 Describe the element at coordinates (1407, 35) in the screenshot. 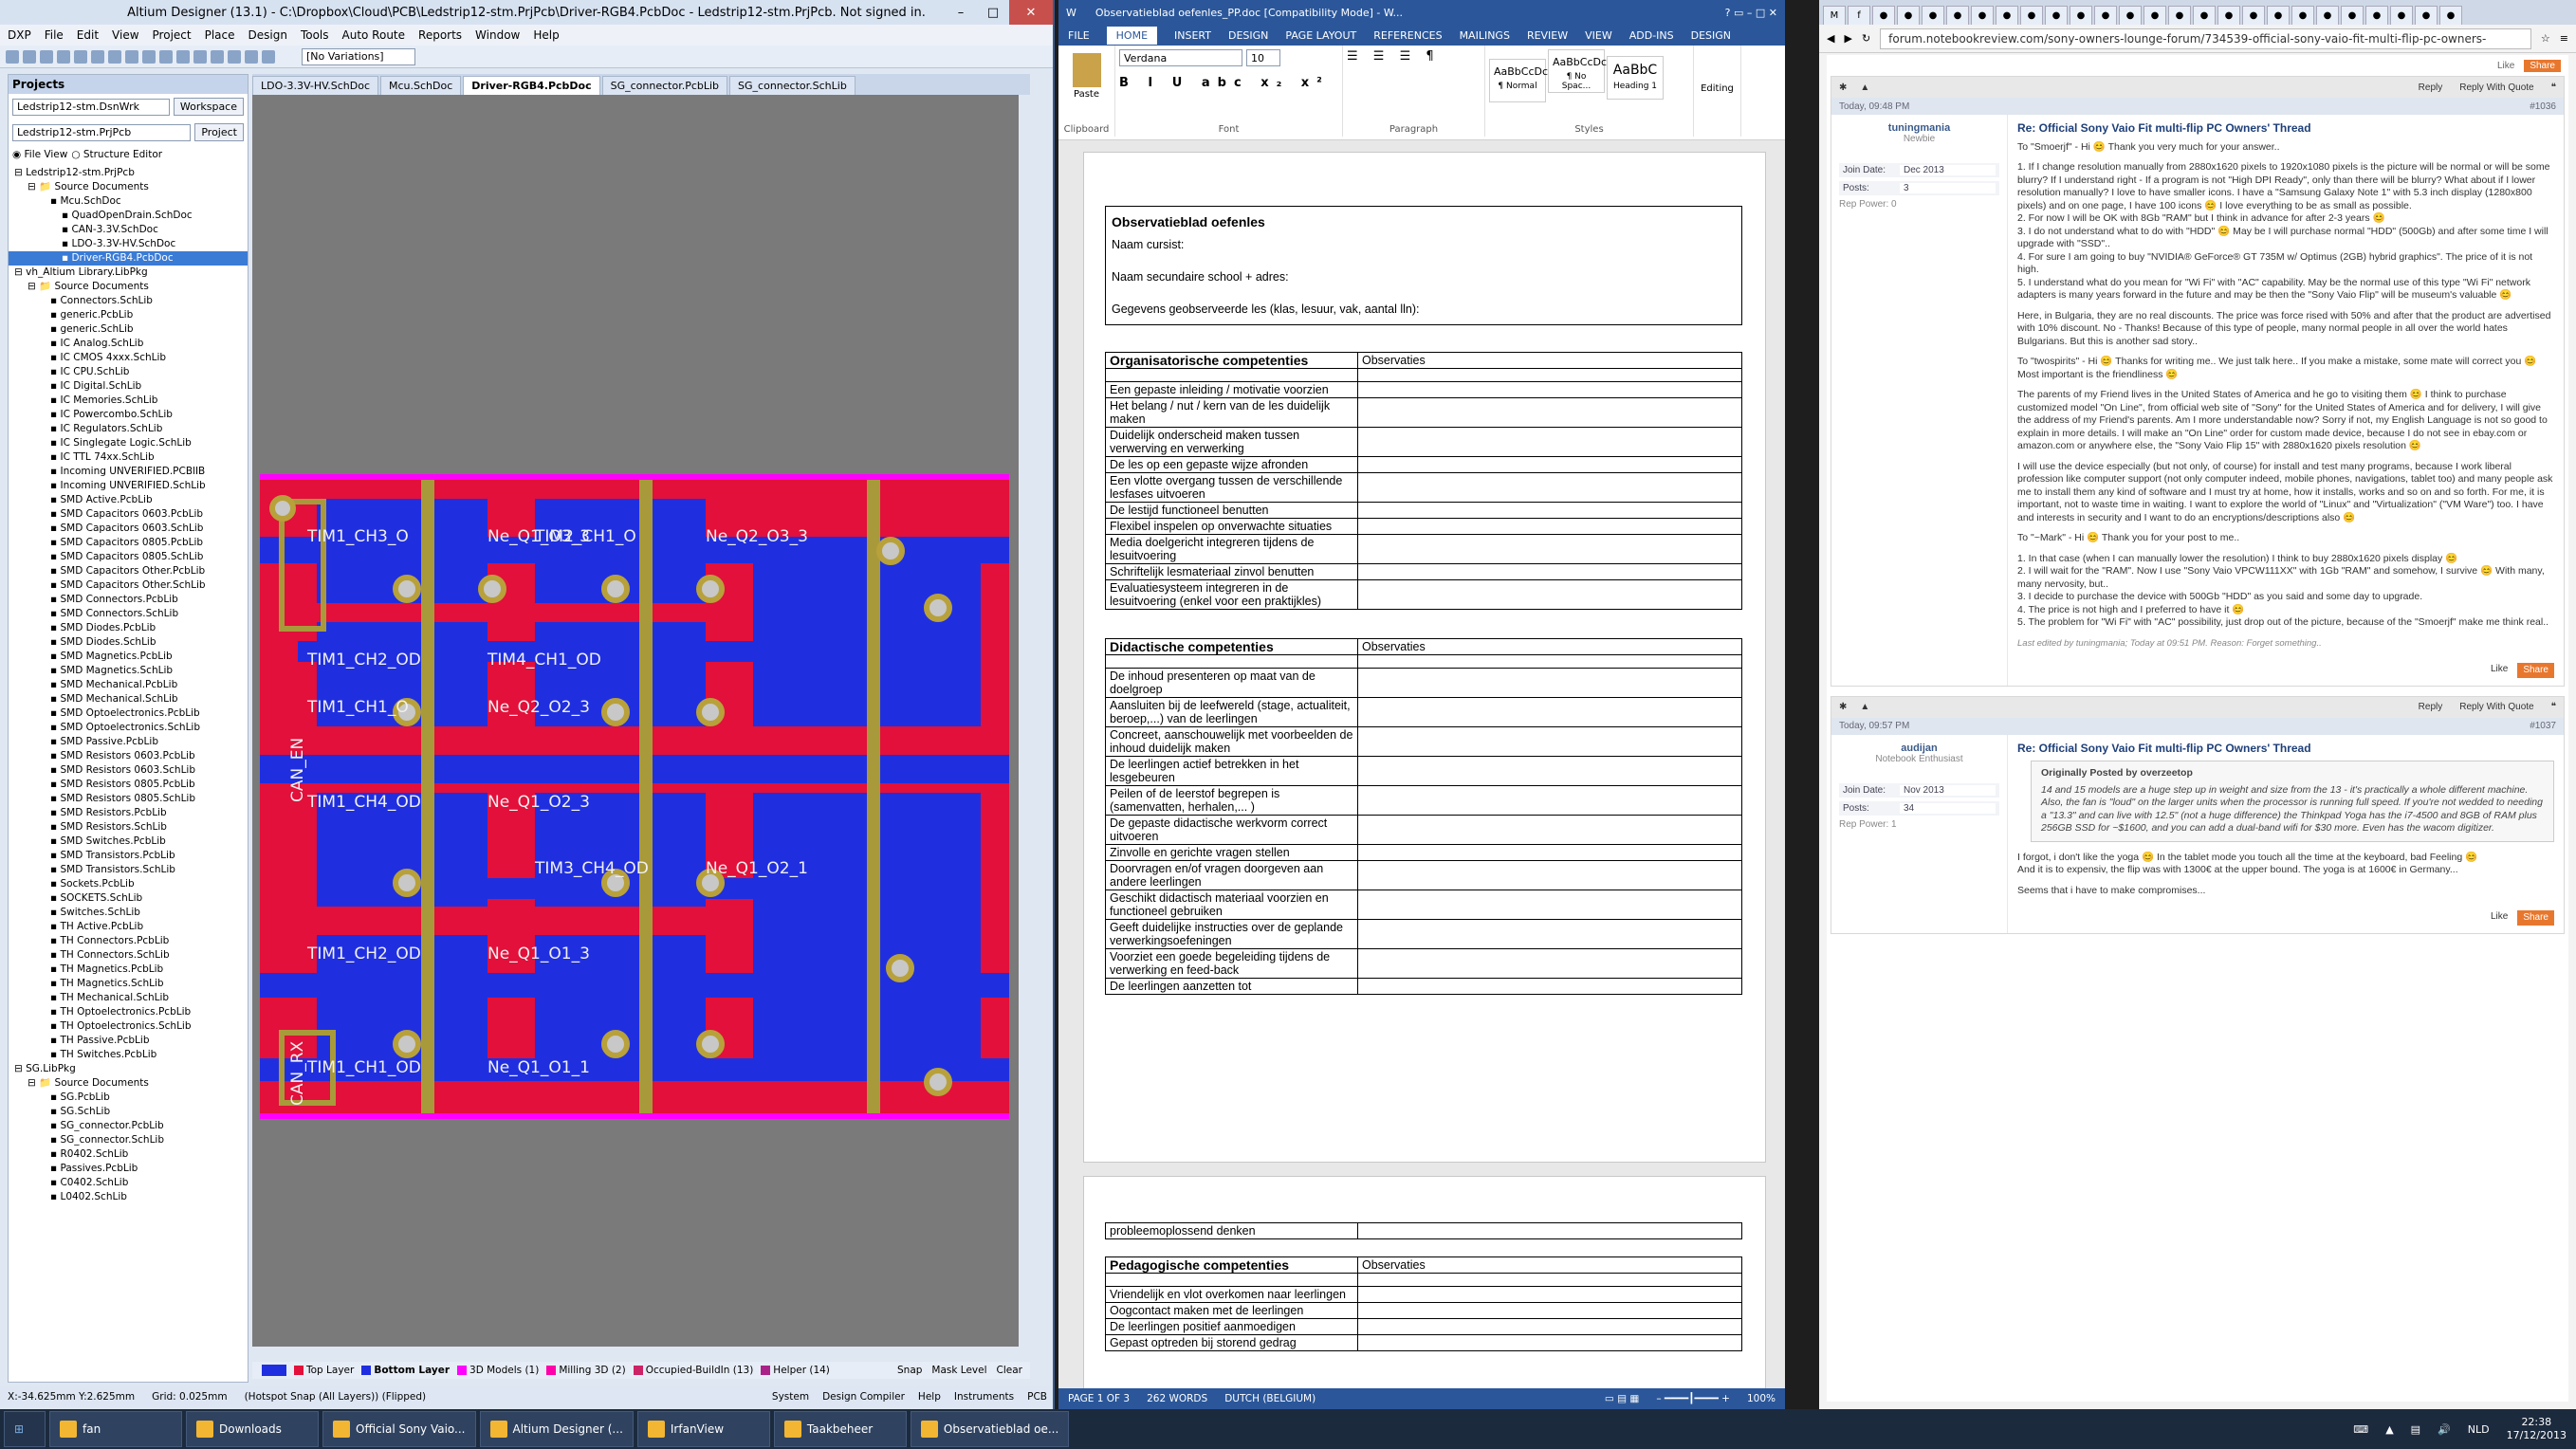

I see `ribbon-tab: REFERENCES` at that location.